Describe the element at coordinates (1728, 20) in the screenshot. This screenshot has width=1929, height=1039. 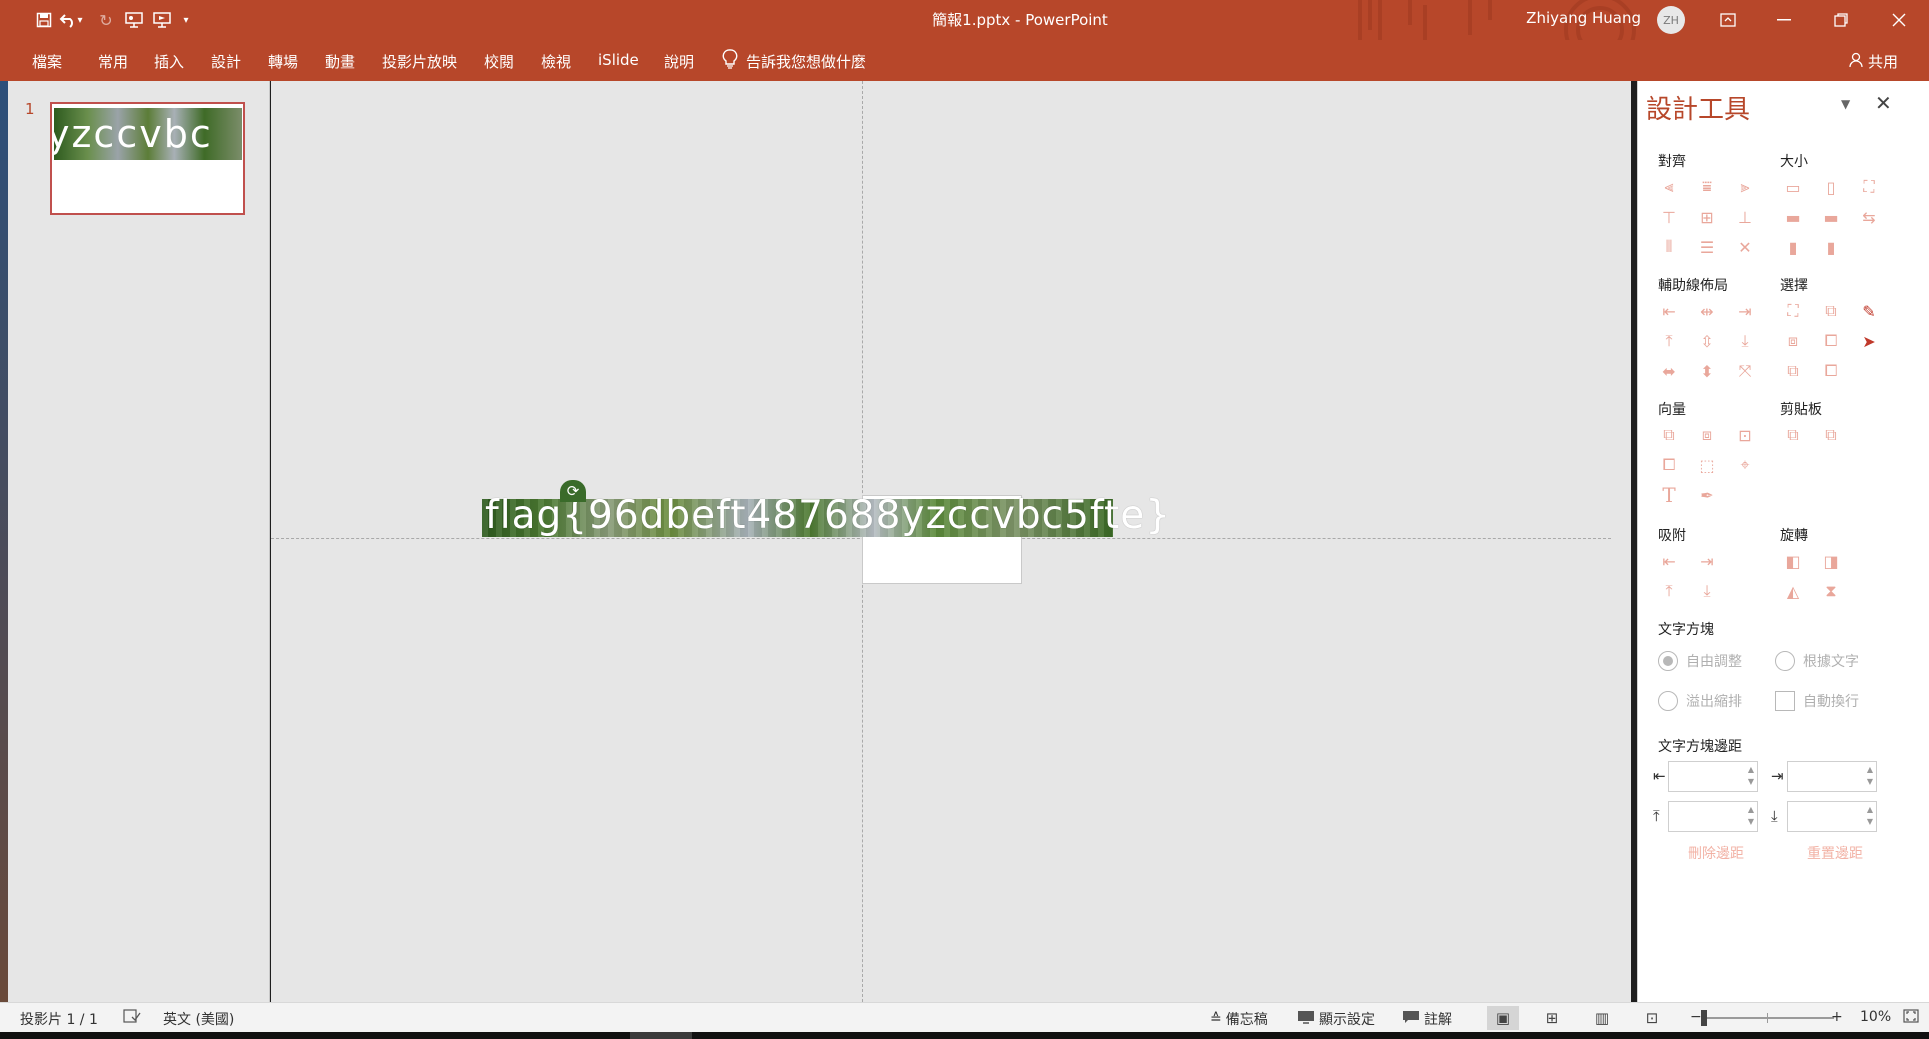
I see `ribbon-display-options-icon` at that location.